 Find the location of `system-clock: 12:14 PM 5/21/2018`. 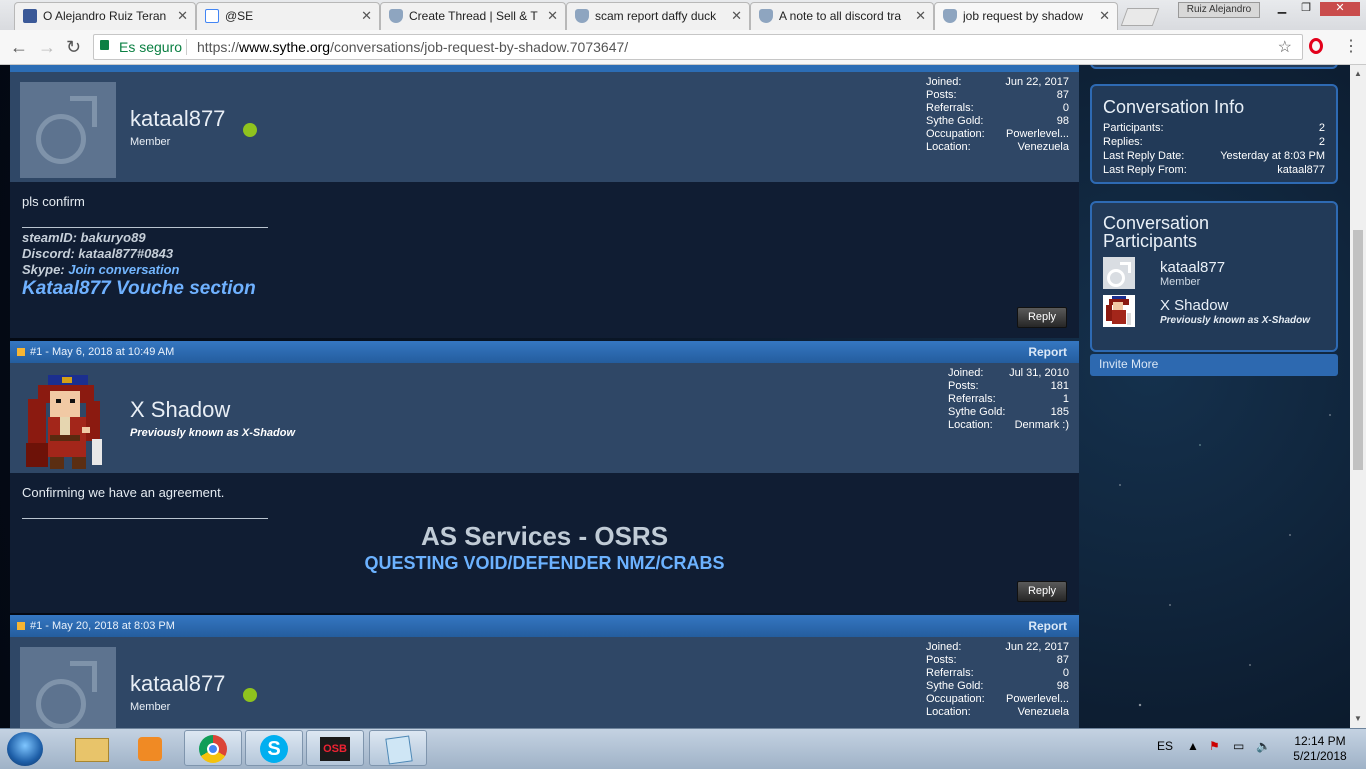

system-clock: 12:14 PM 5/21/2018 is located at coordinates (1320, 749).